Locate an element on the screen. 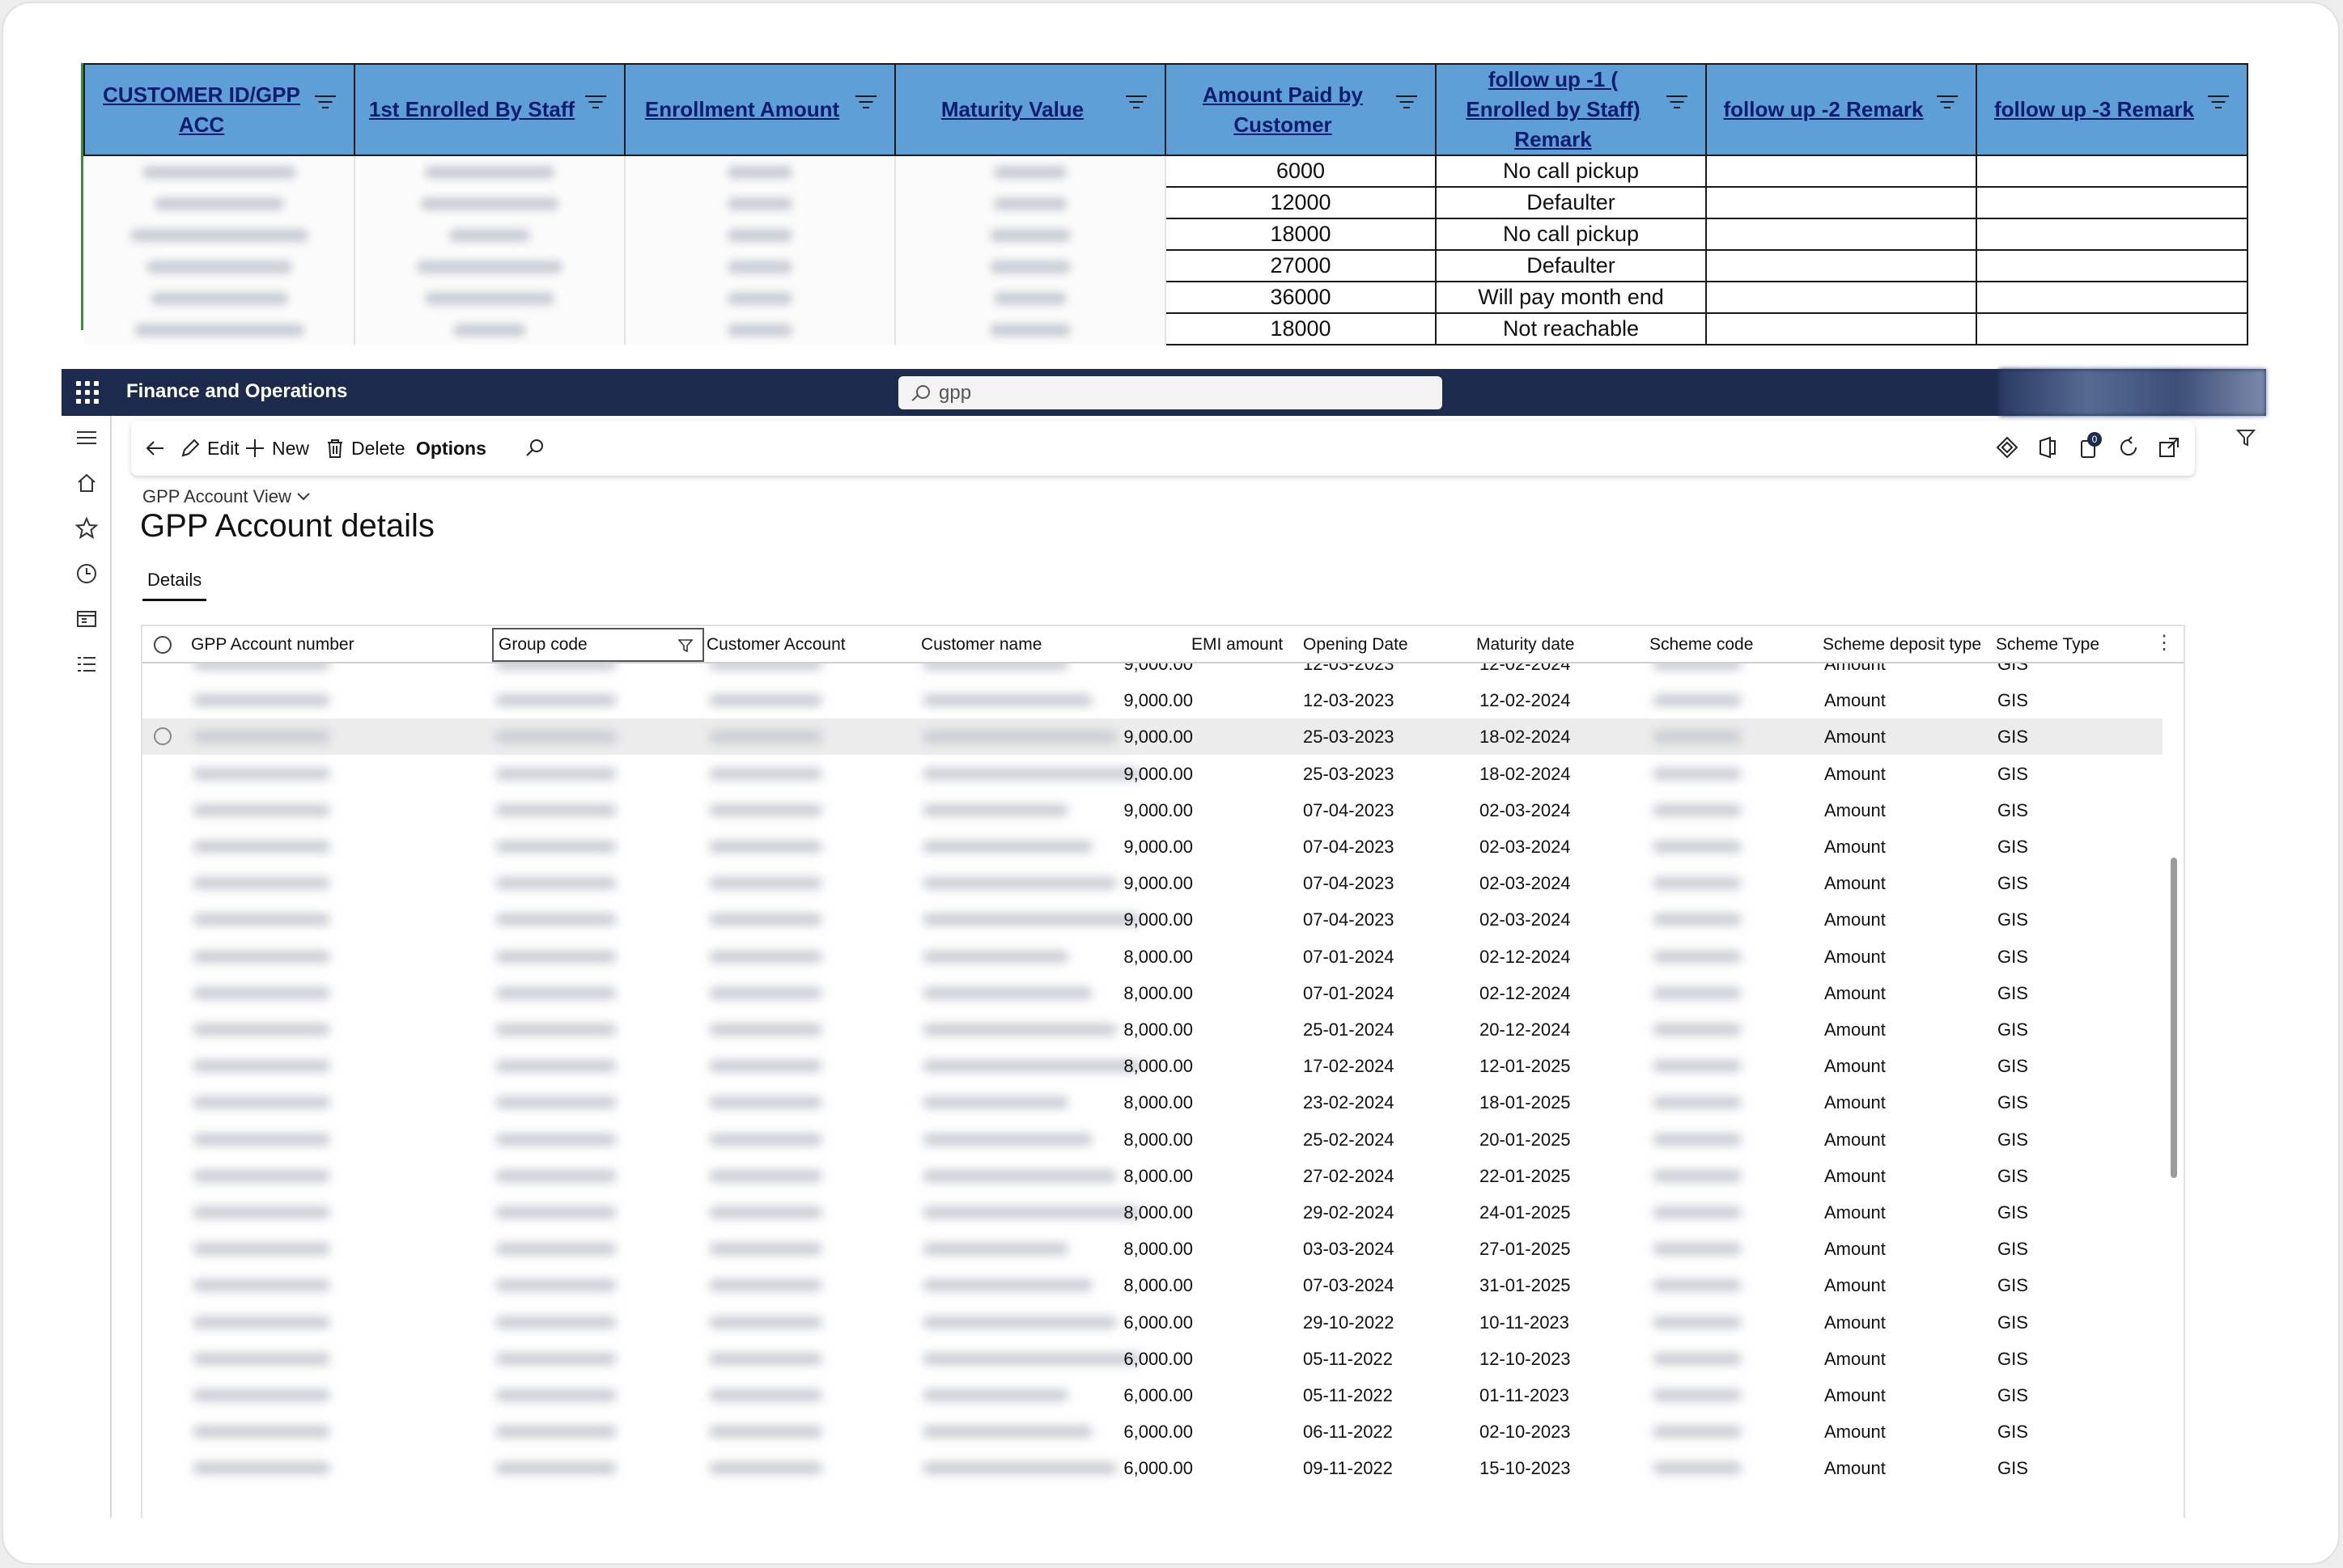 The image size is (2343, 1568). column-header-opening-date: Opening Date is located at coordinates (1355, 645).